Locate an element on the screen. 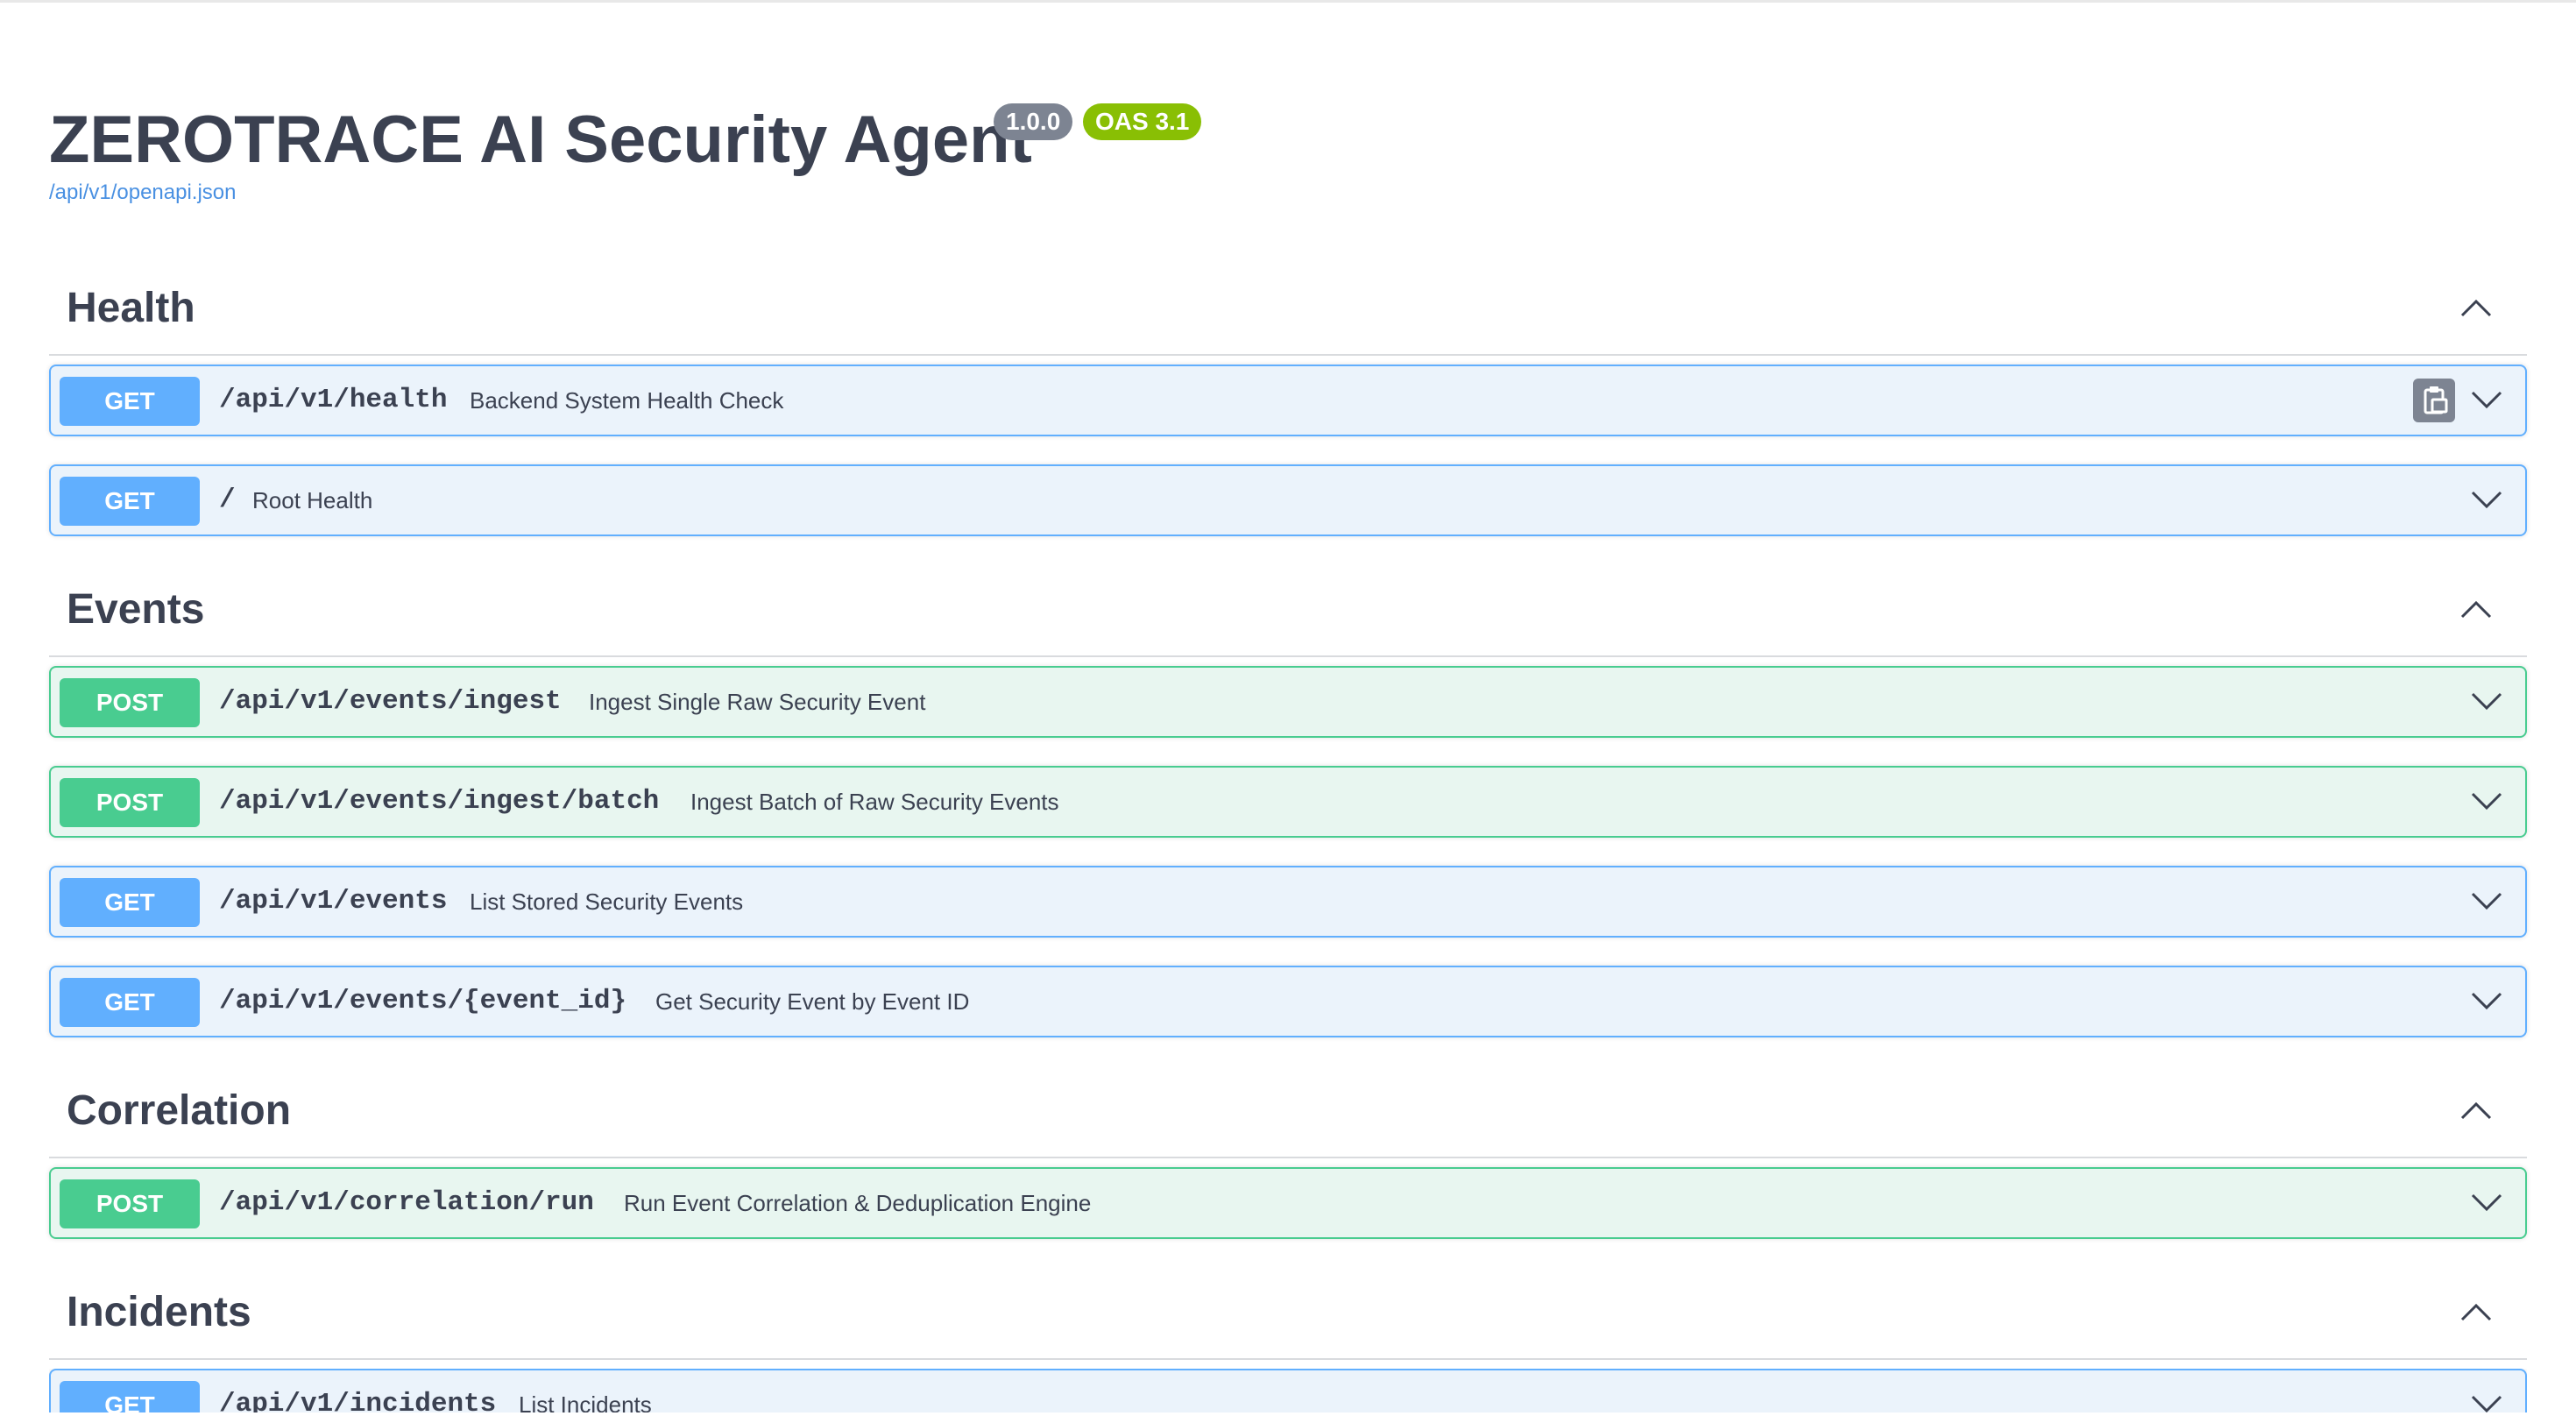 The width and height of the screenshot is (2576, 1423). tag-events: Events is located at coordinates (1288, 610).